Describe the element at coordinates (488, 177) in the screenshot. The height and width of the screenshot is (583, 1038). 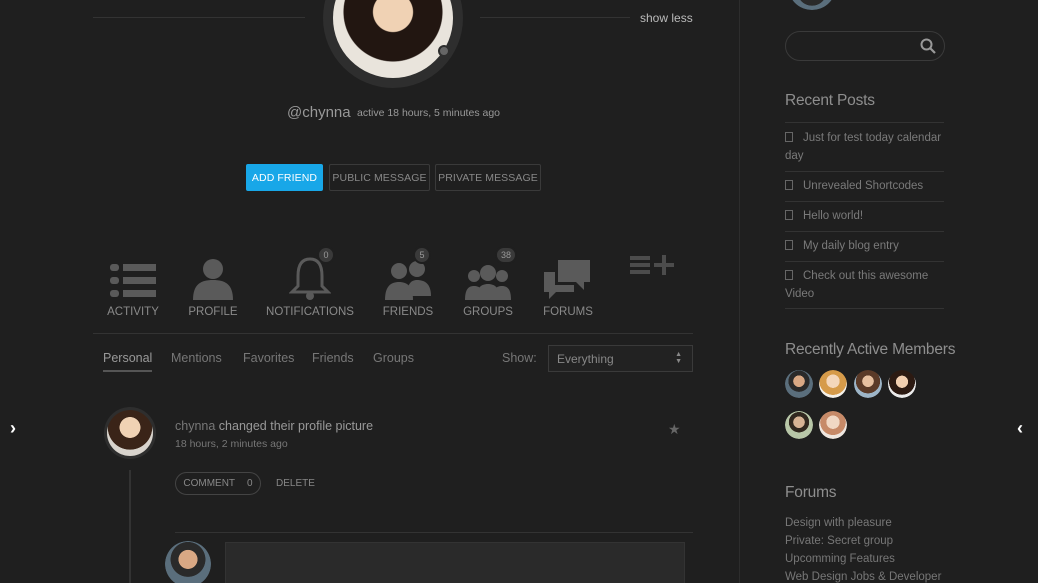
I see `private-message-button: PRIVATE MESSAGE` at that location.